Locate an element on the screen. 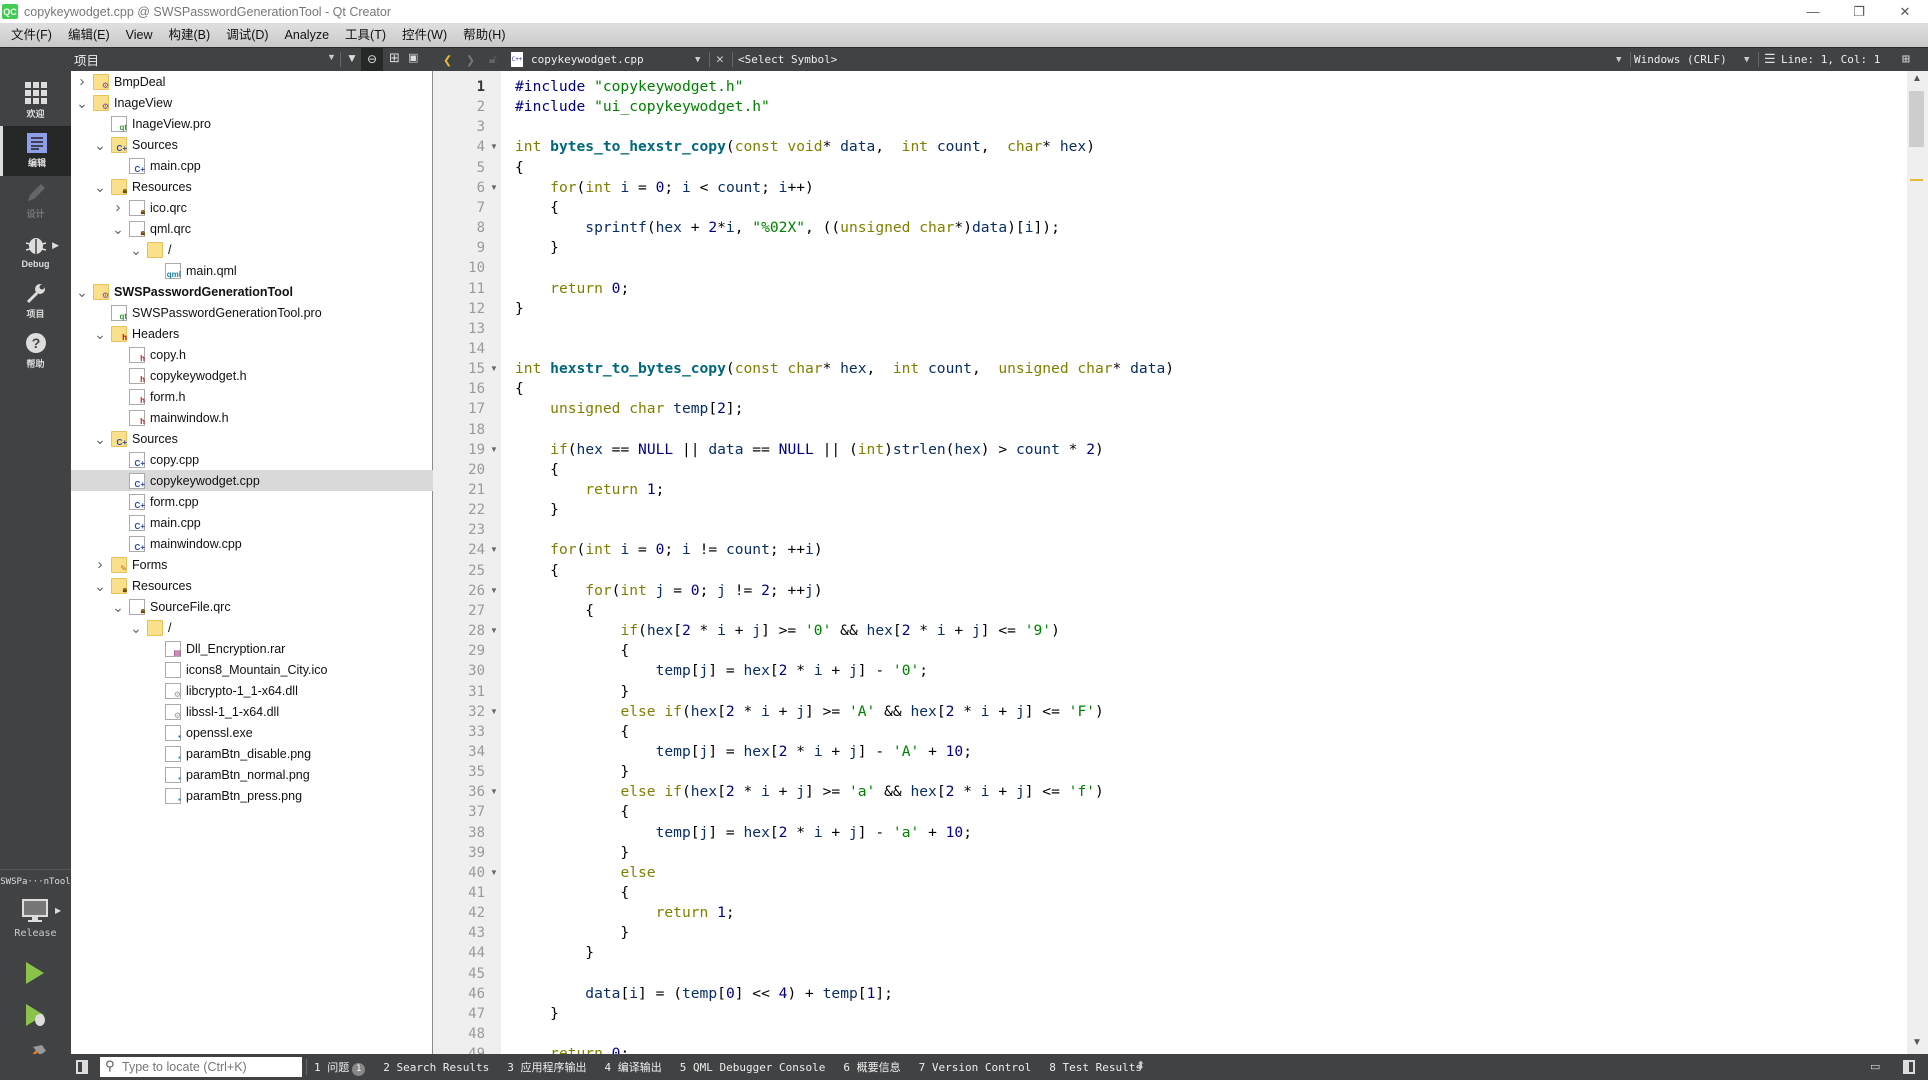 Image resolution: width=1928 pixels, height=1080 pixels. output-tab: 2 Search Results is located at coordinates (436, 1067).